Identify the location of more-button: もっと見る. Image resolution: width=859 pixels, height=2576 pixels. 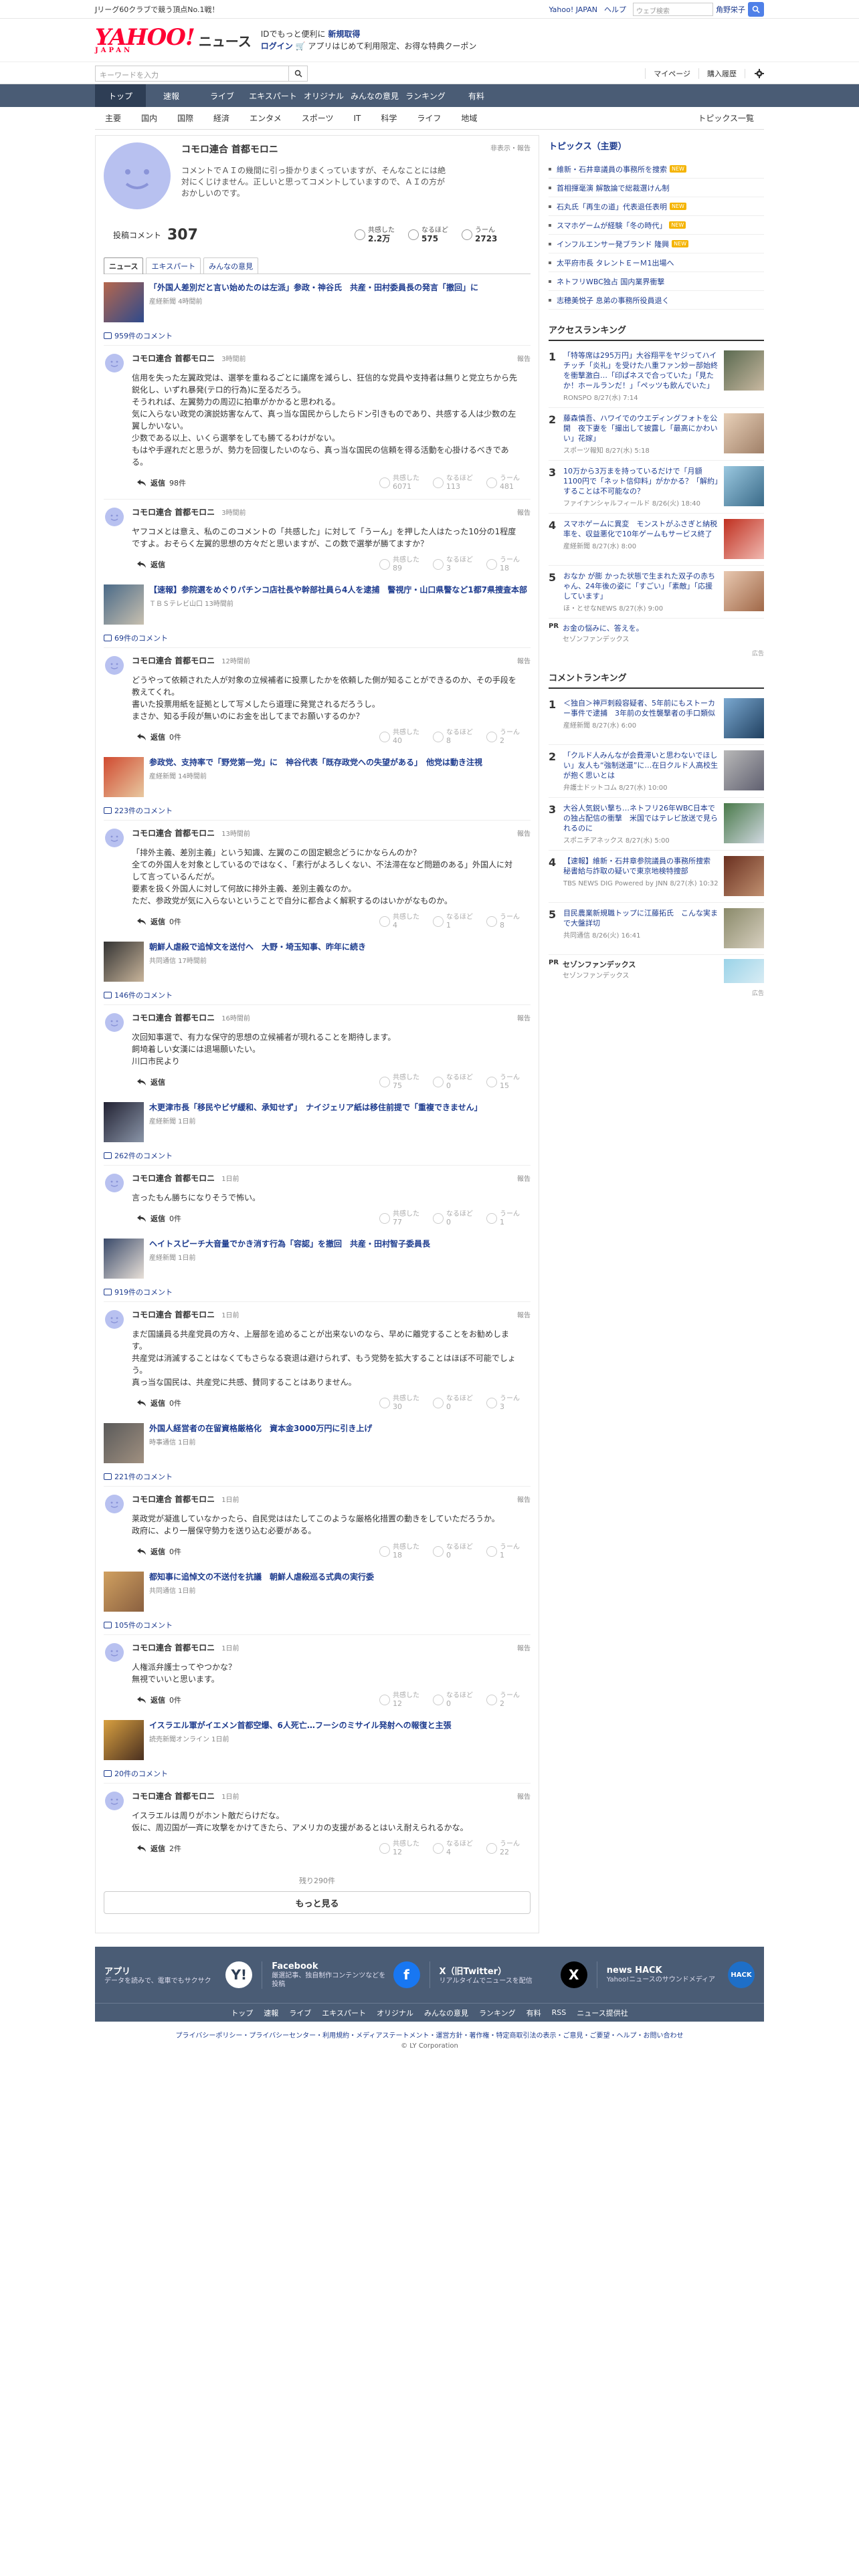
(318, 1902).